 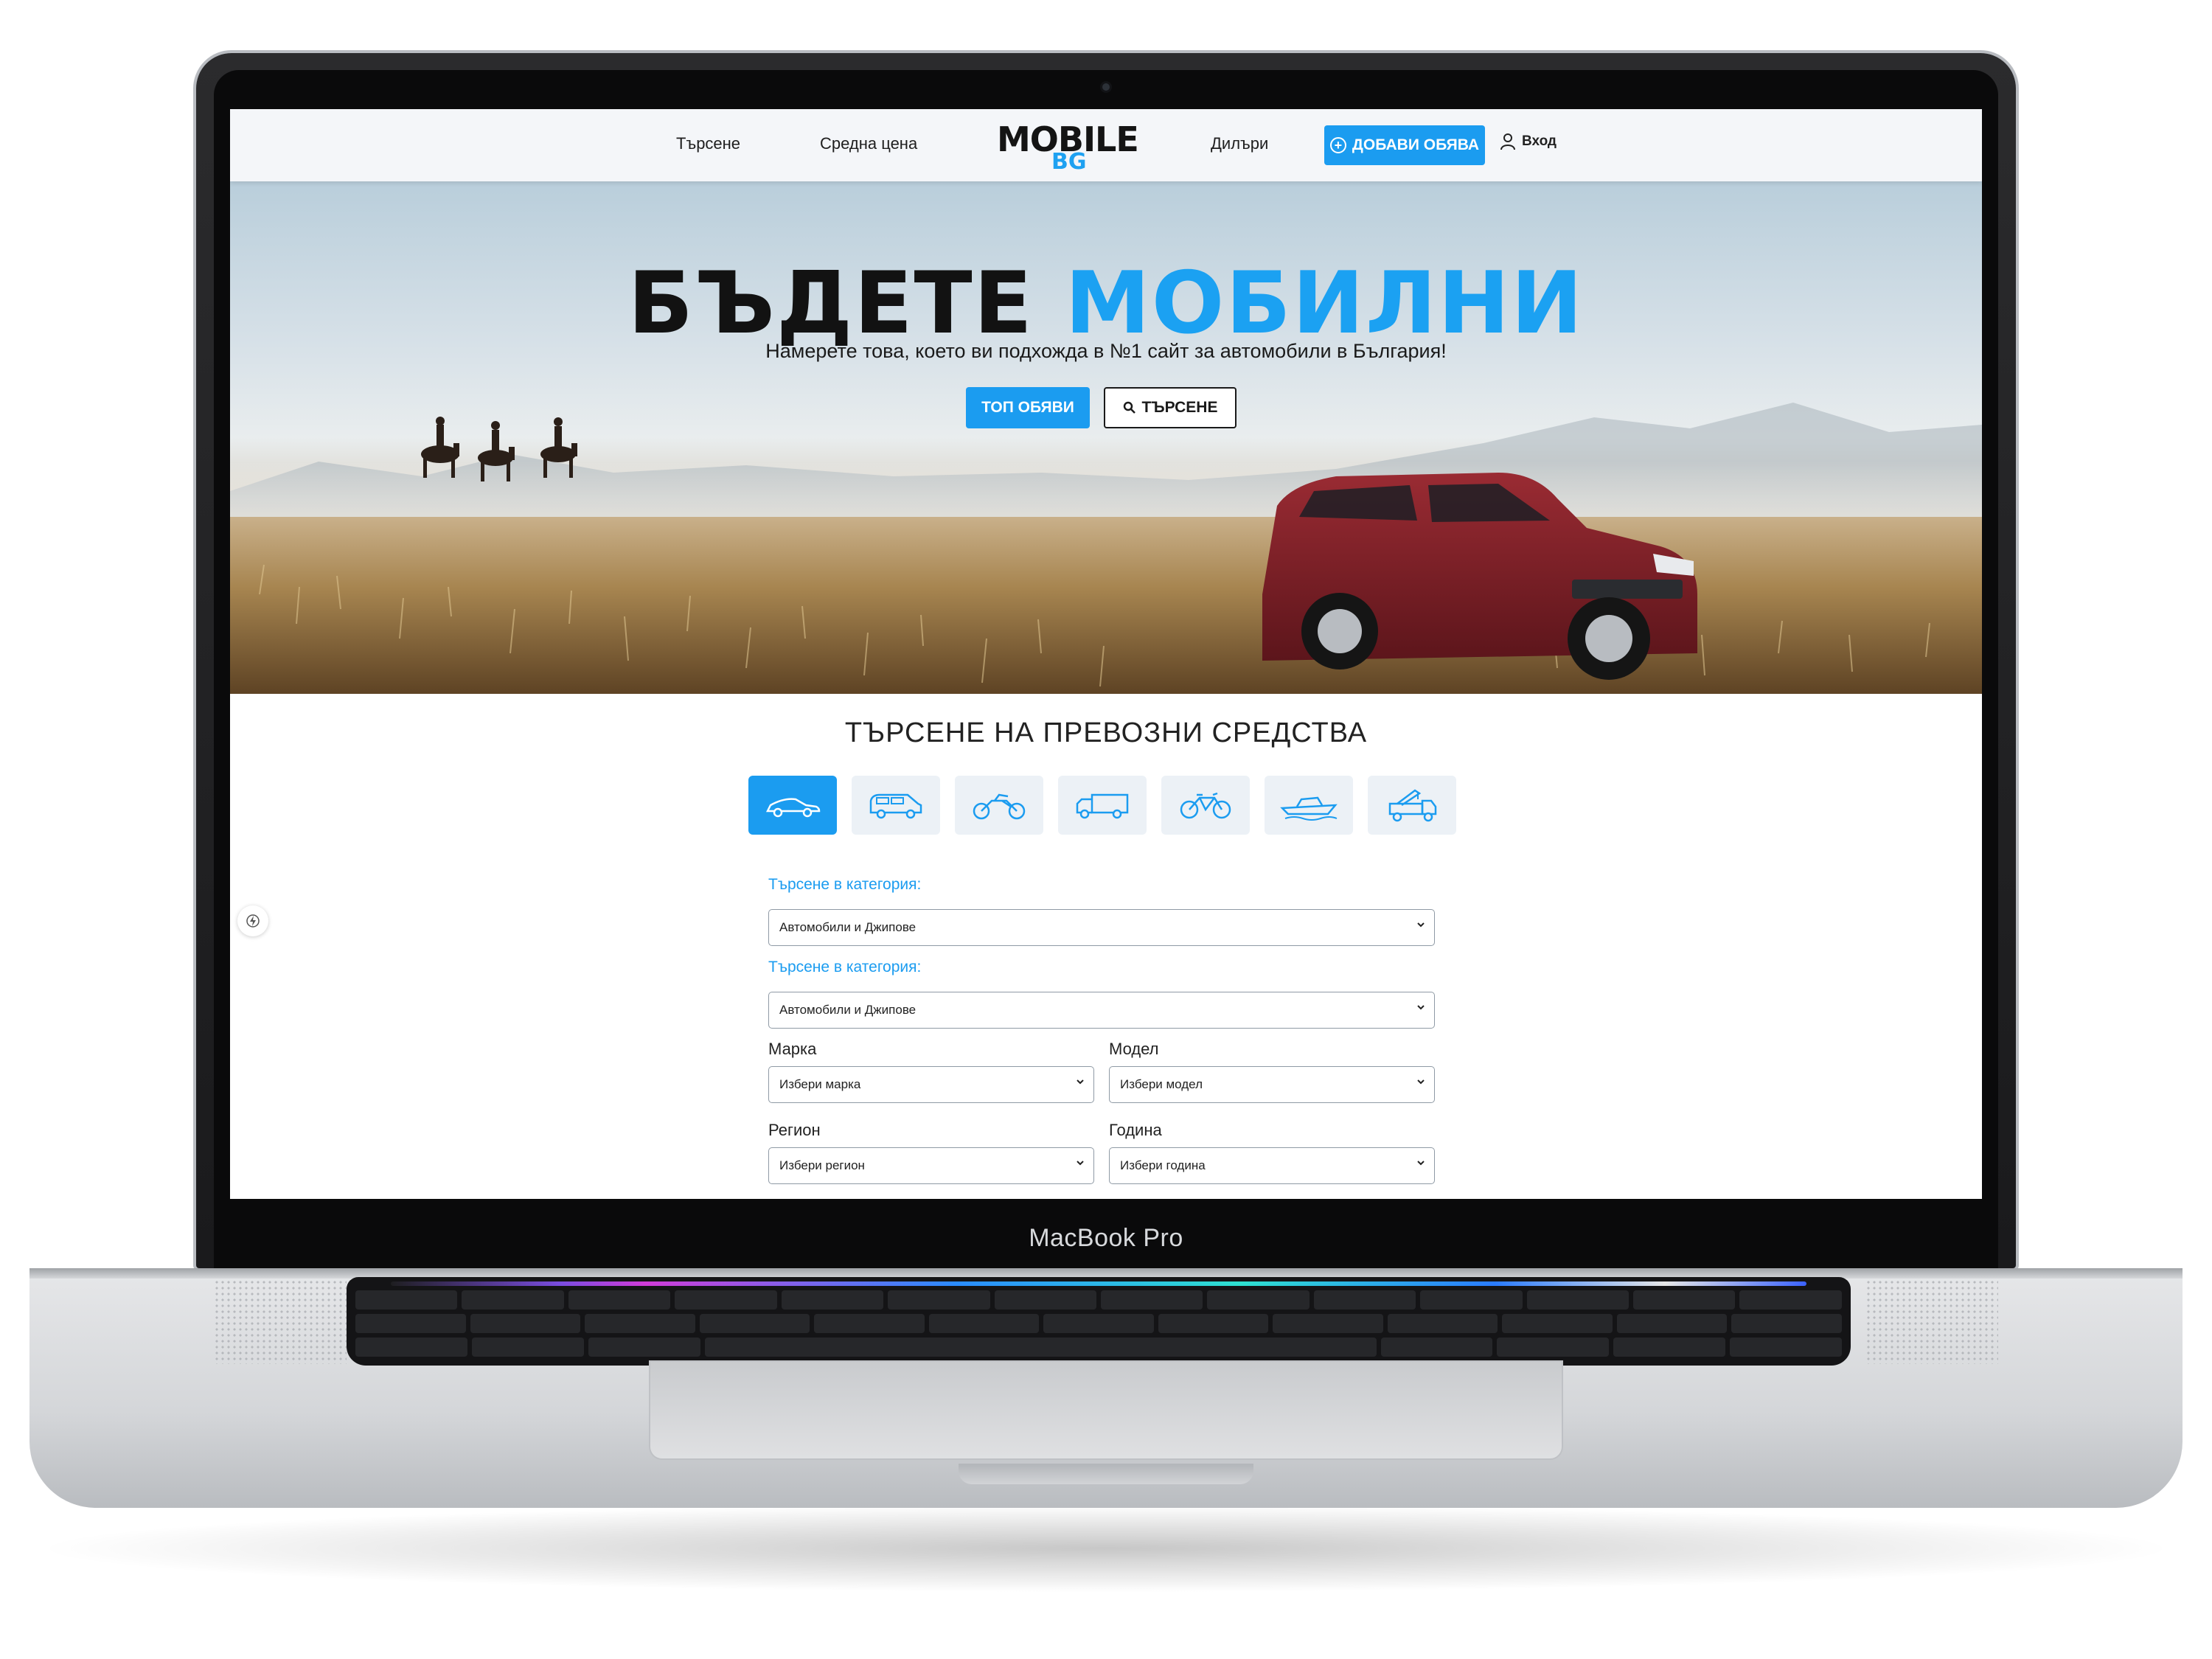 I want to click on hero-title: БЪДЕТЕ МОБИЛНИ, so click(x=1106, y=303).